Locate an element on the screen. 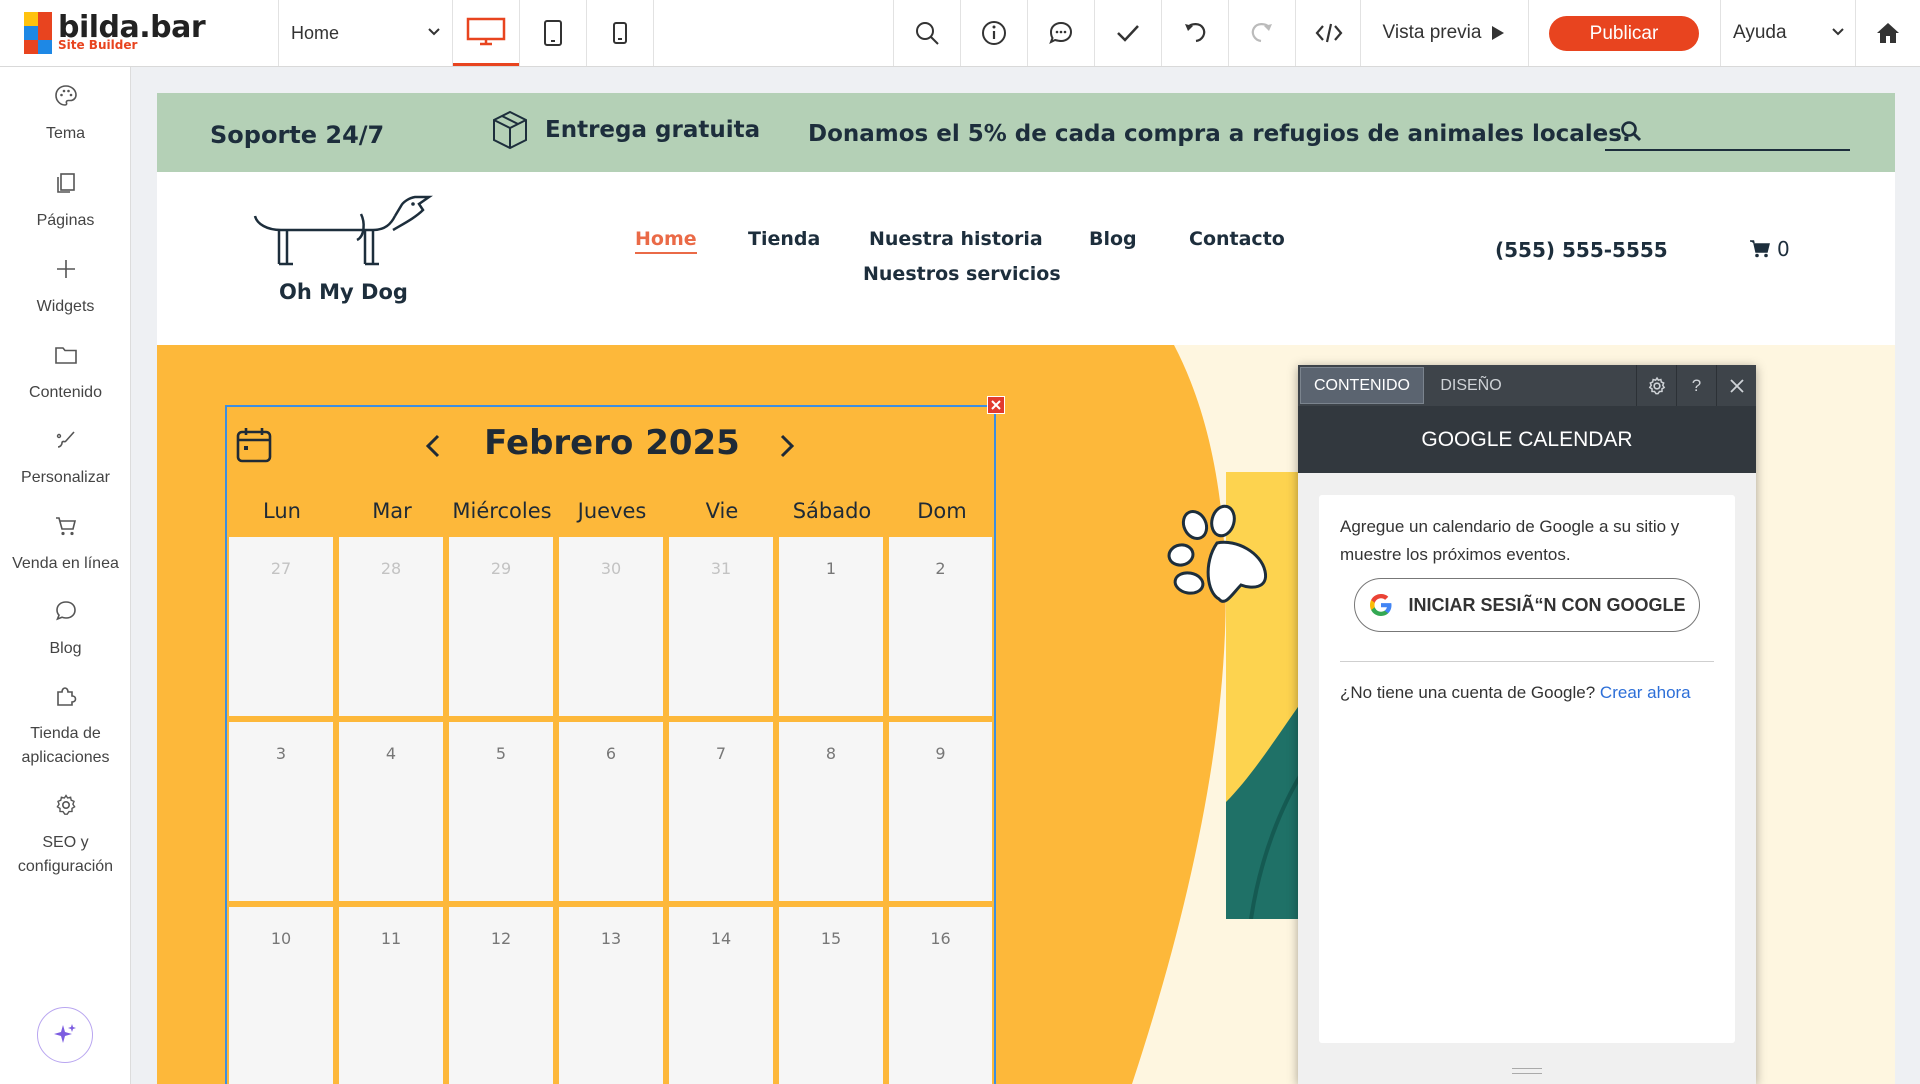 The image size is (1920, 1084). mobile-icon is located at coordinates (620, 33).